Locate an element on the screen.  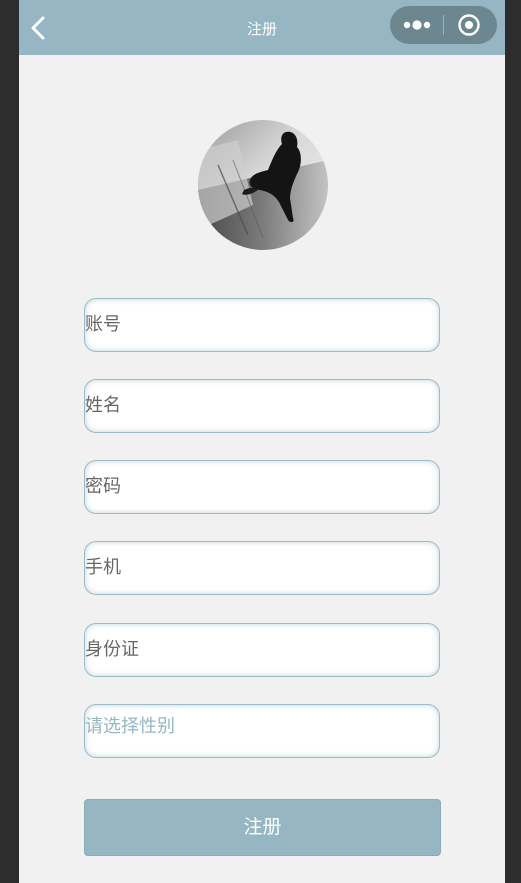
phone-placeholder: 手机 is located at coordinates (103, 567).